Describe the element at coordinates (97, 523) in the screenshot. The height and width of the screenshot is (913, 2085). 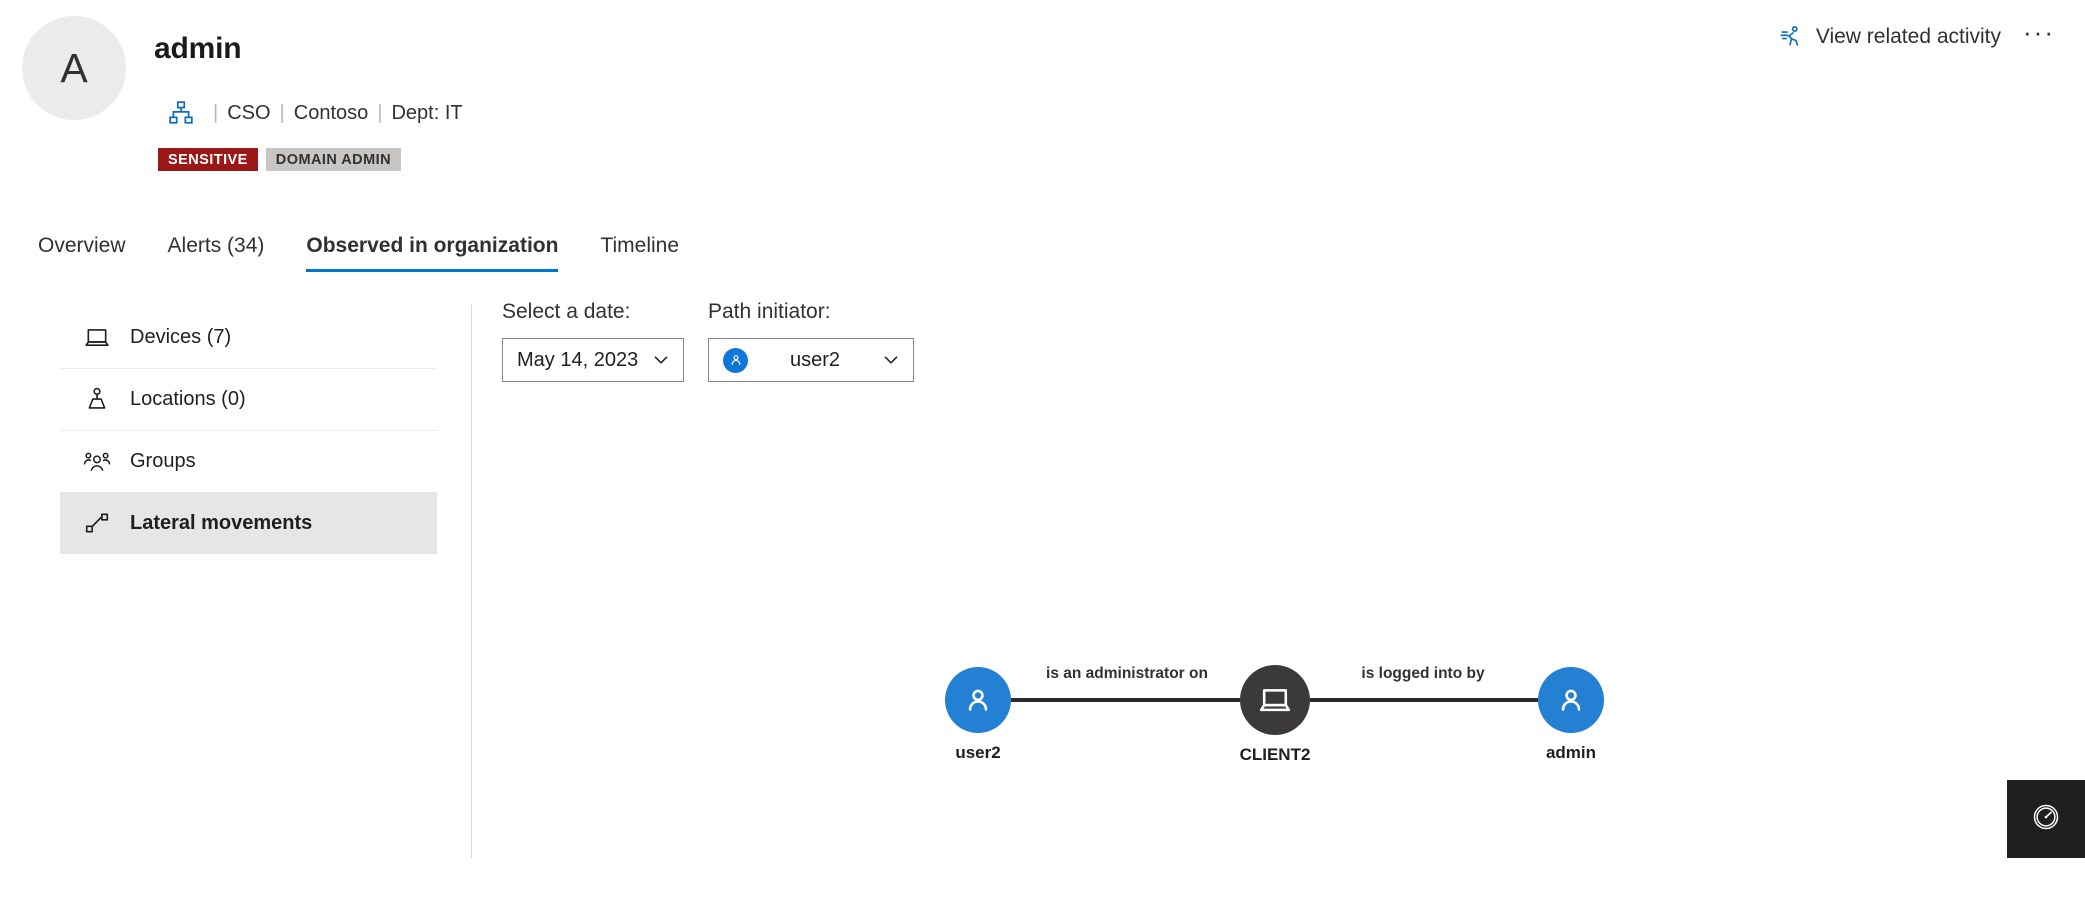
I see `lateral-path-icon` at that location.